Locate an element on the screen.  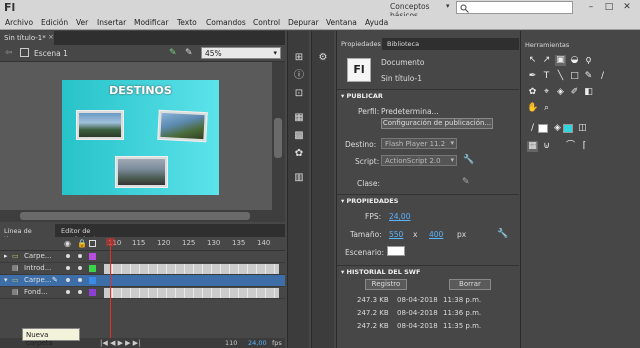
info-icon: ⓘ is located at coordinates (299, 76).